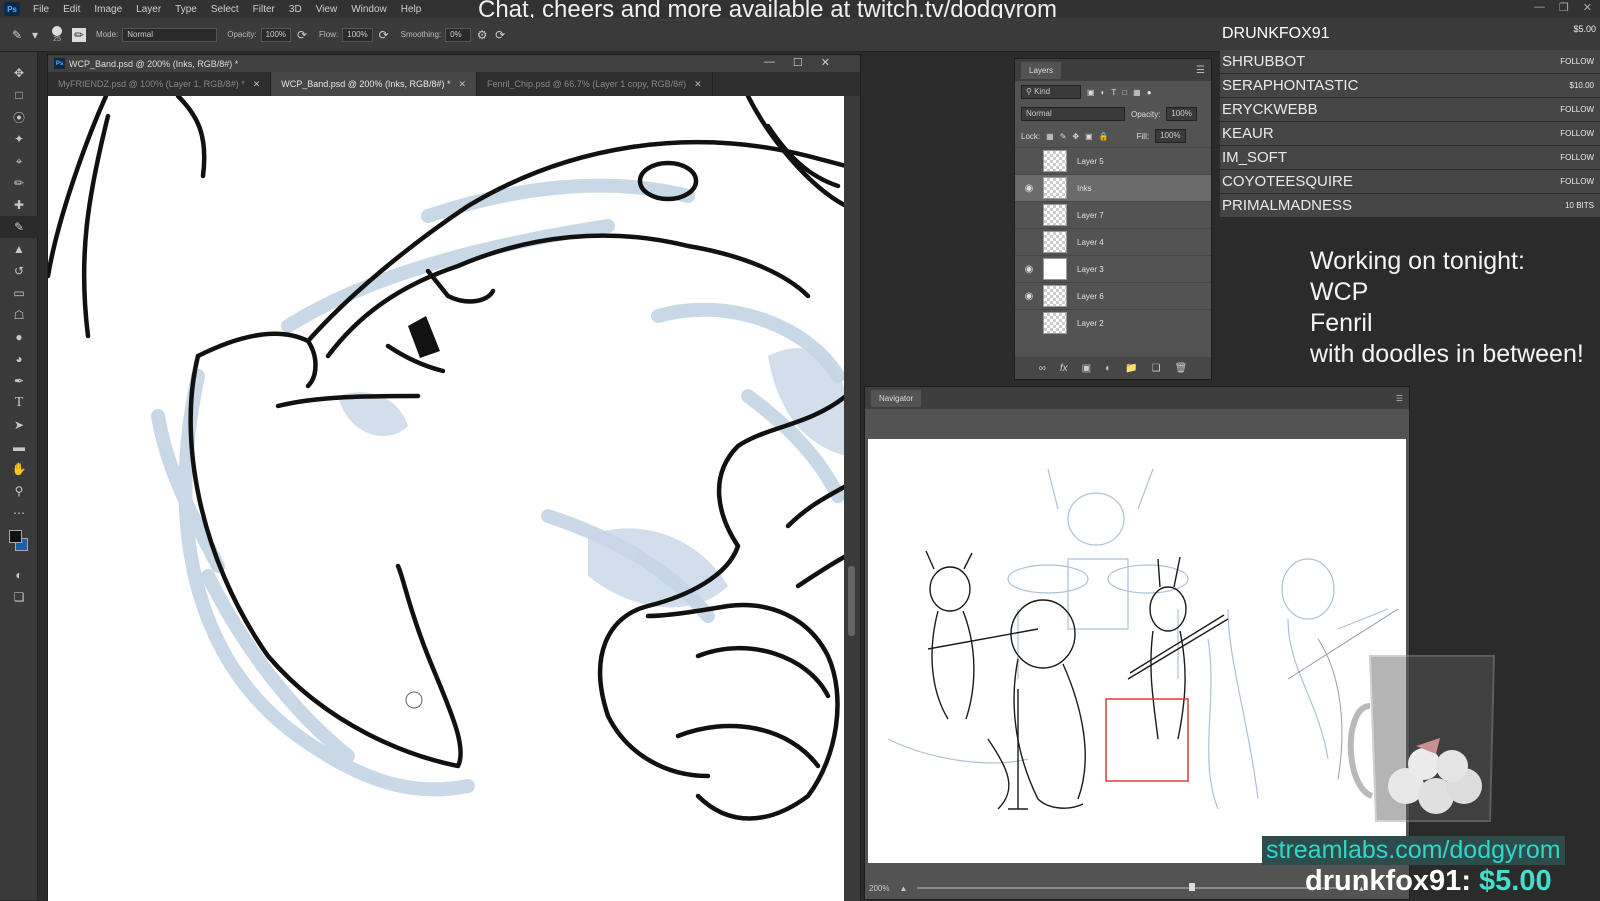  What do you see at coordinates (19, 73) in the screenshot?
I see `move-icon: ✥` at bounding box center [19, 73].